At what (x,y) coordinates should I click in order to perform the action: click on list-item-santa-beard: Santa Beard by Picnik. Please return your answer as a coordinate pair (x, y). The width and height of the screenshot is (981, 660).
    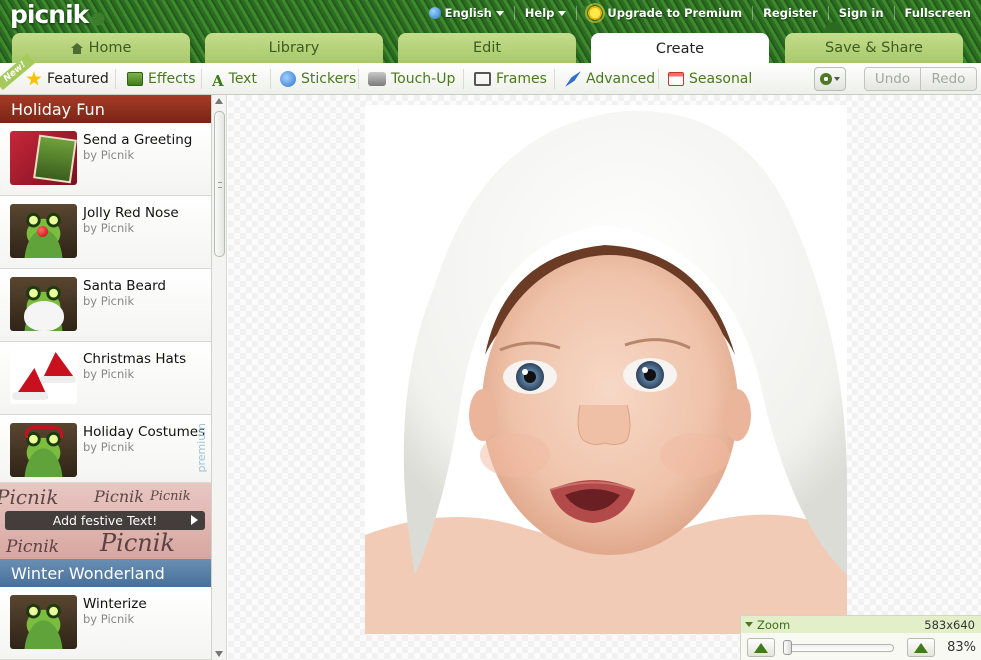
    Looking at the image, I should click on (105, 305).